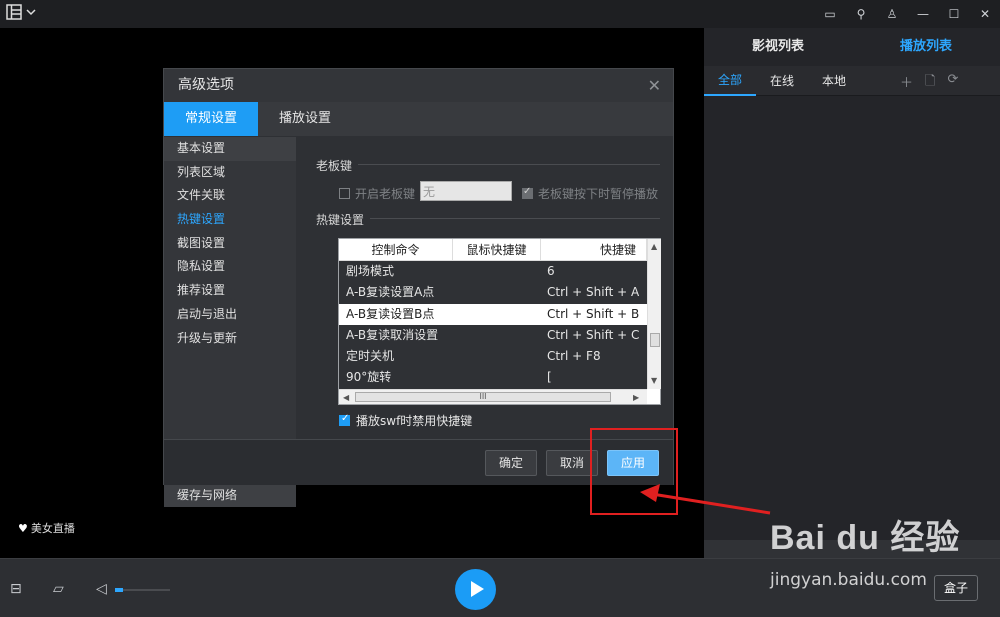  What do you see at coordinates (952, 83) in the screenshot?
I see `loop-icon: ⟳` at bounding box center [952, 83].